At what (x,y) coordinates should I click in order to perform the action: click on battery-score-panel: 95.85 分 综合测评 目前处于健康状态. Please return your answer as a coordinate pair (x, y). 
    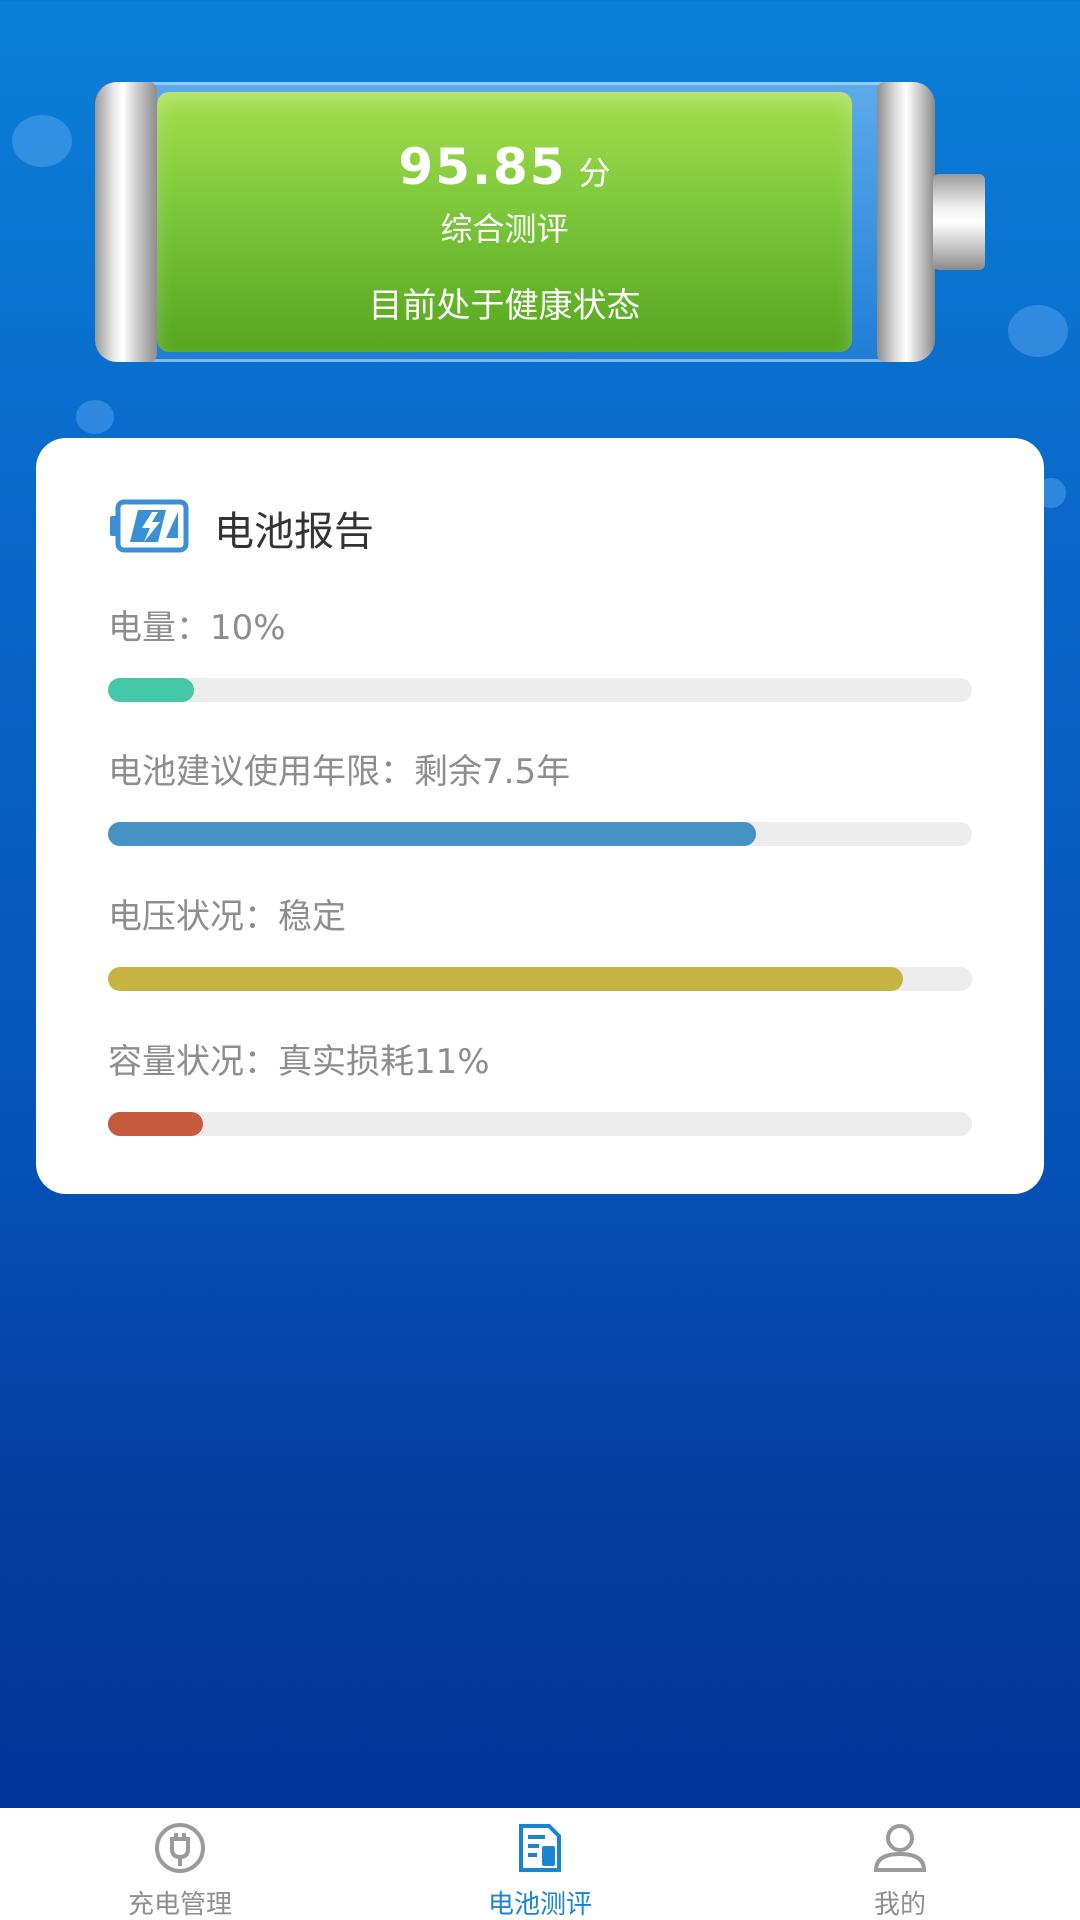
    Looking at the image, I should click on (545, 222).